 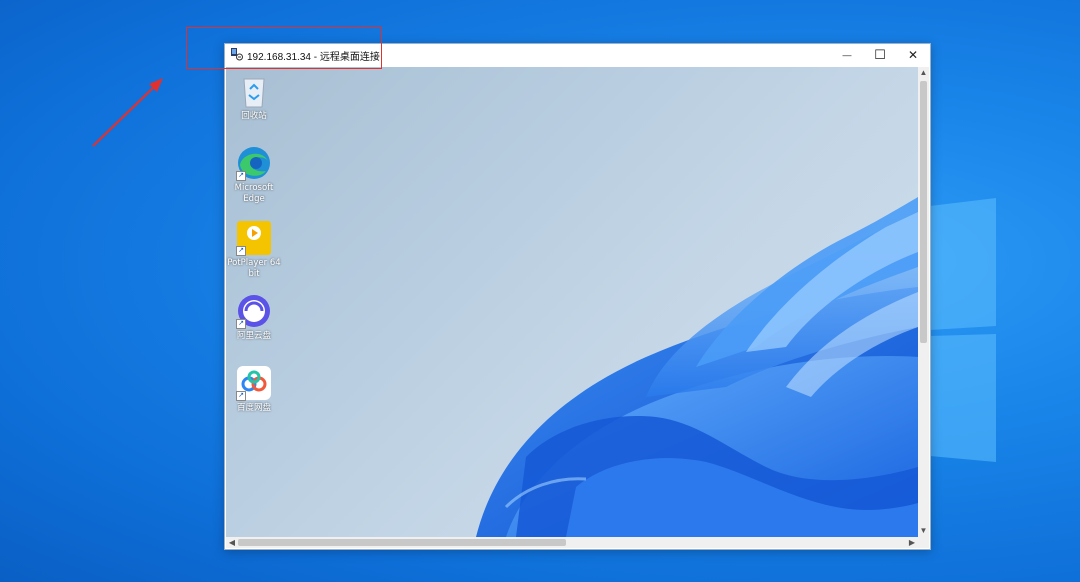 What do you see at coordinates (963, 330) in the screenshot?
I see `windows-logo-icon` at bounding box center [963, 330].